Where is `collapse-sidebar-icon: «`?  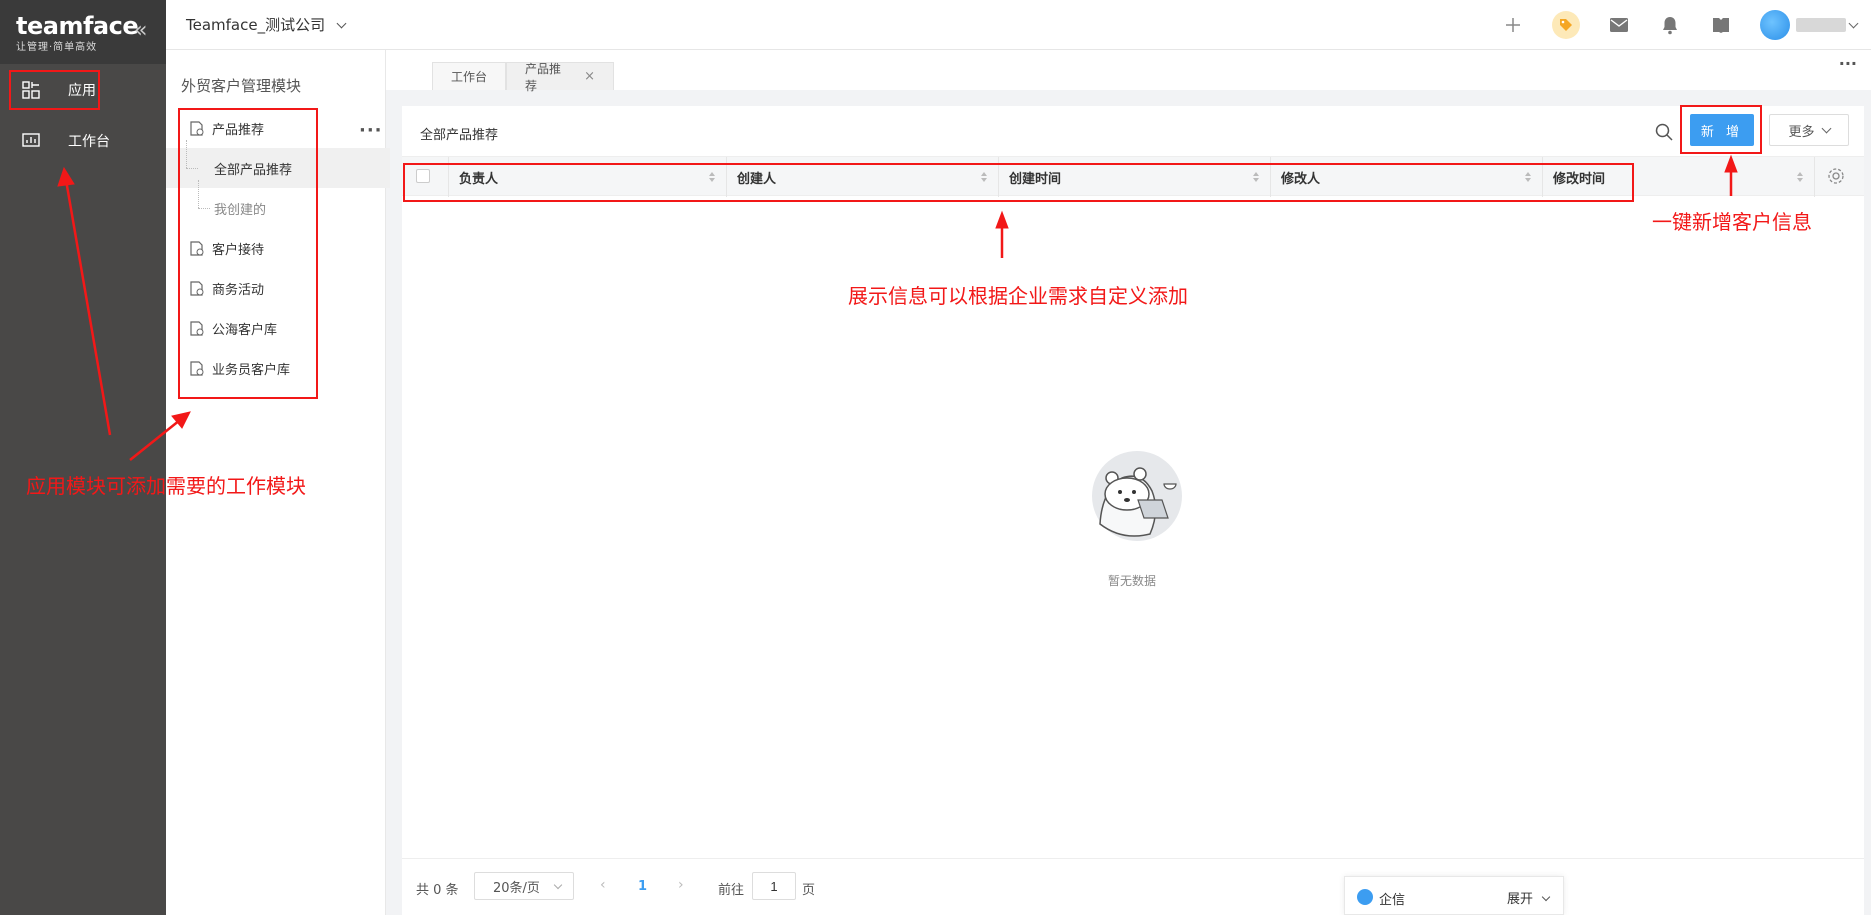
collapse-sidebar-icon: « is located at coordinates (140, 30).